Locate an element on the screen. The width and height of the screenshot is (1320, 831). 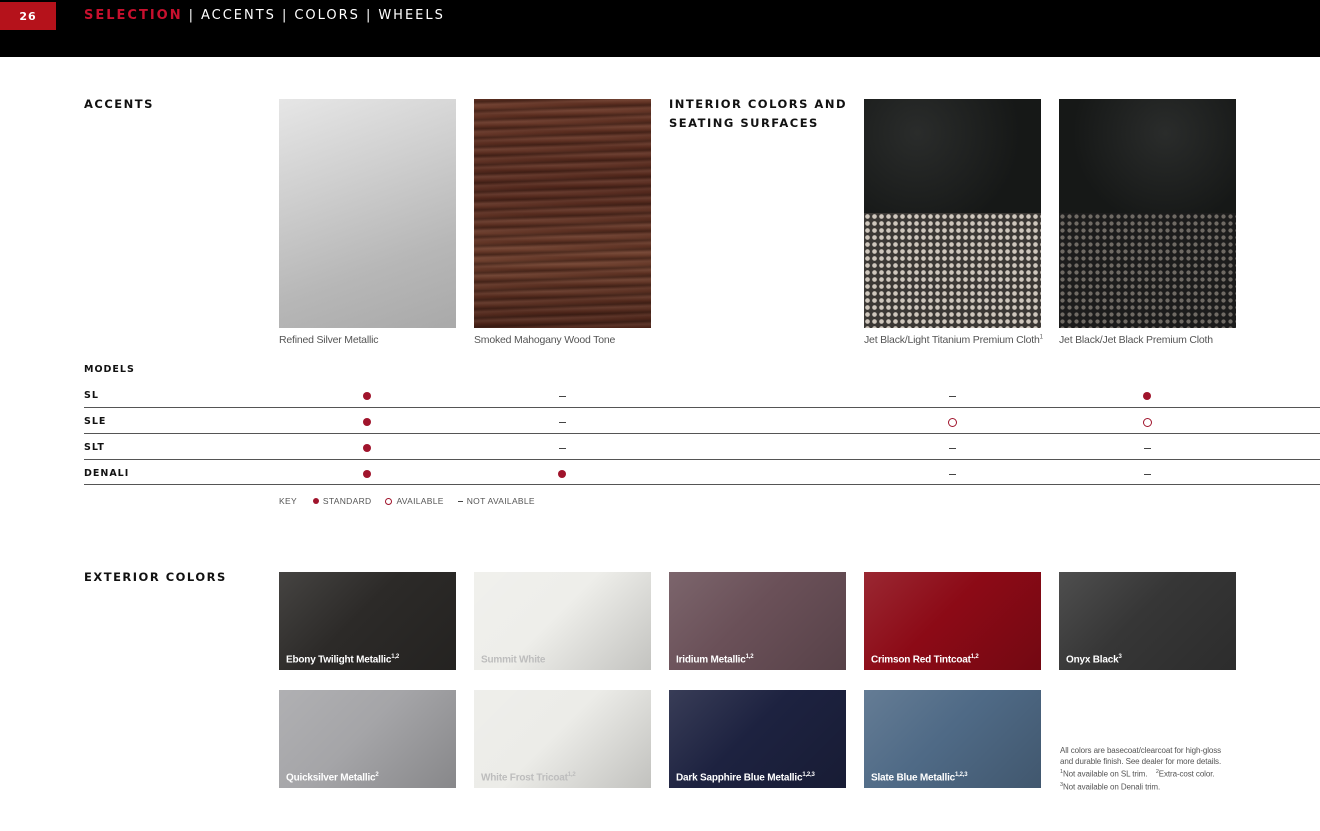
interior-swatch-jet-black-jet-black is located at coordinates (1147, 213).